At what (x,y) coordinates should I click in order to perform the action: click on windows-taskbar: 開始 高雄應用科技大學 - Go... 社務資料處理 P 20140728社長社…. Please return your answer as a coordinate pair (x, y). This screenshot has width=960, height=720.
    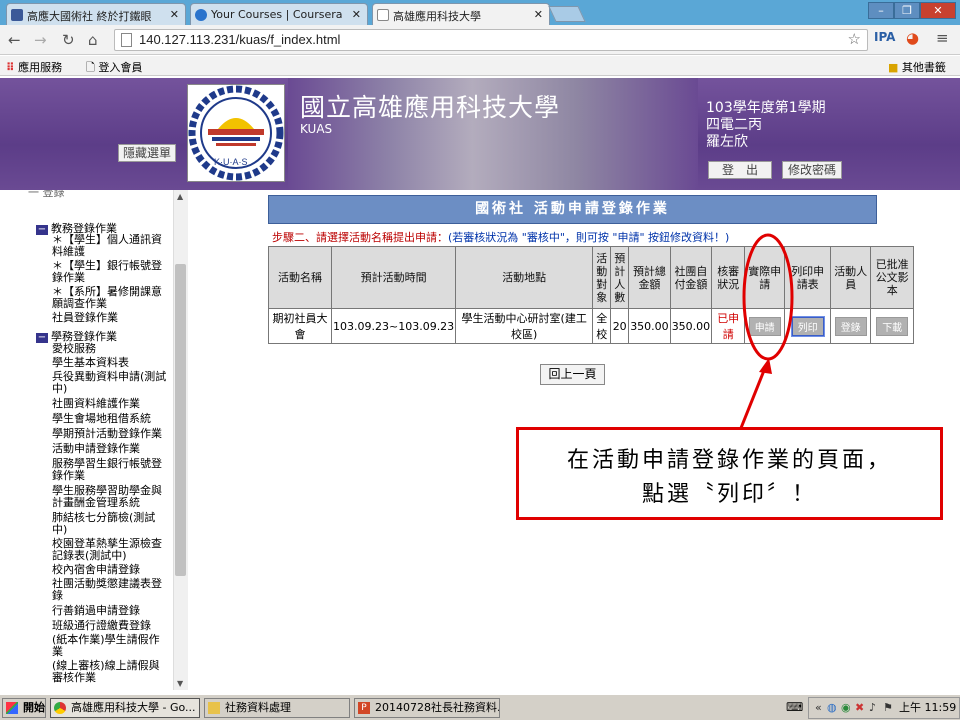
    Looking at the image, I should click on (480, 707).